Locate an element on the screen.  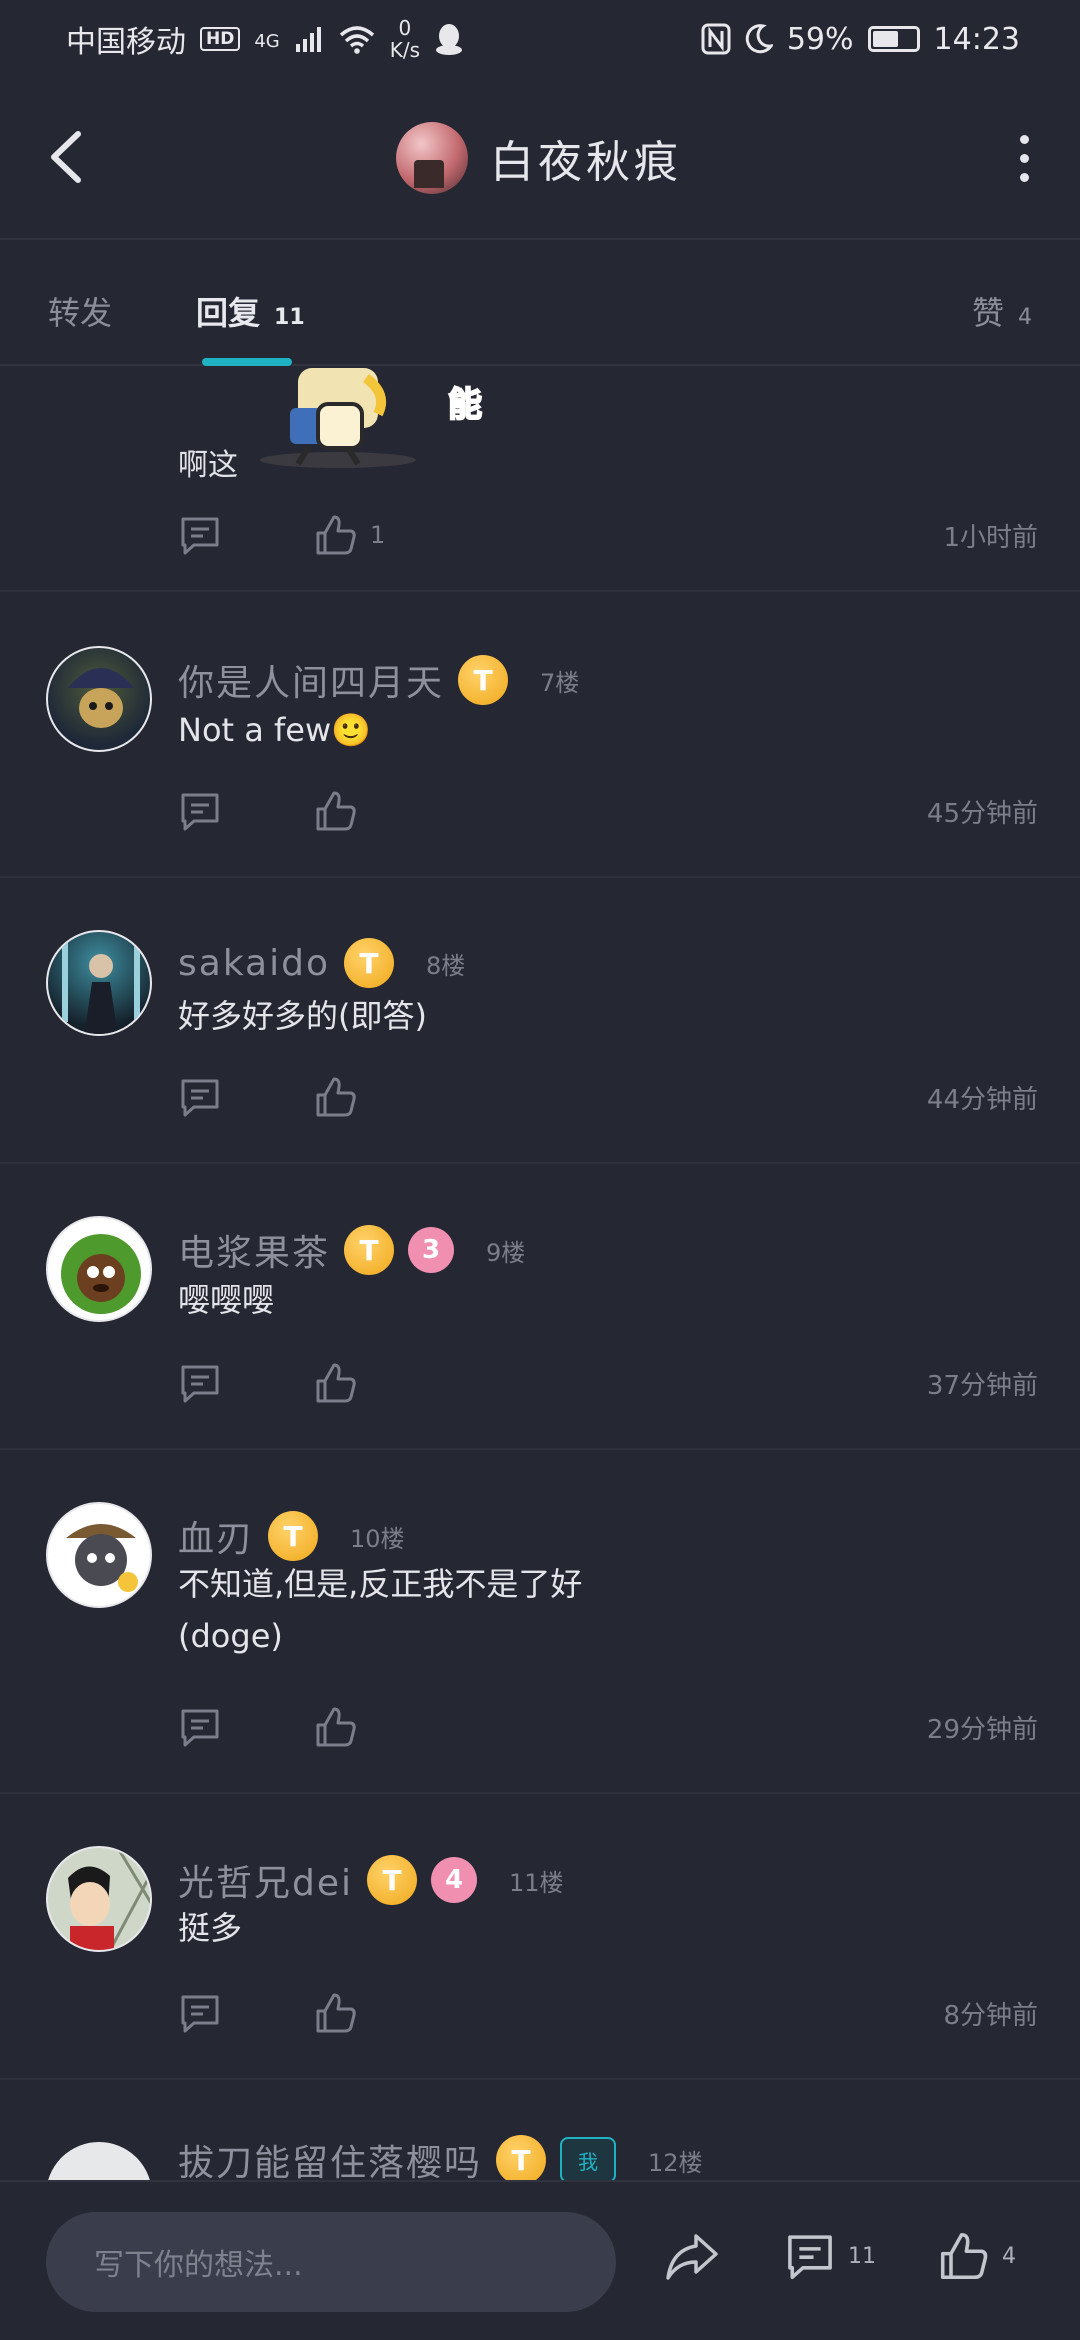
net-speed: 0 K/s is located at coordinates (405, 39).